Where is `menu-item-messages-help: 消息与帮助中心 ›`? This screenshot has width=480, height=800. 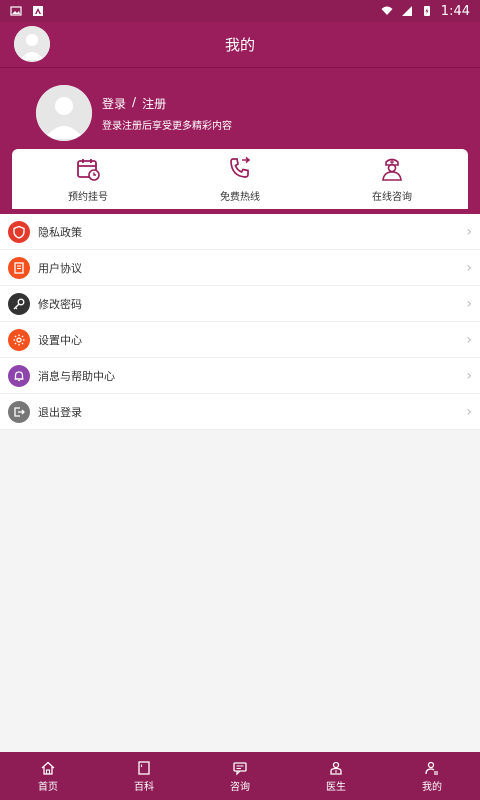
menu-item-messages-help: 消息与帮助中心 › is located at coordinates (240, 376).